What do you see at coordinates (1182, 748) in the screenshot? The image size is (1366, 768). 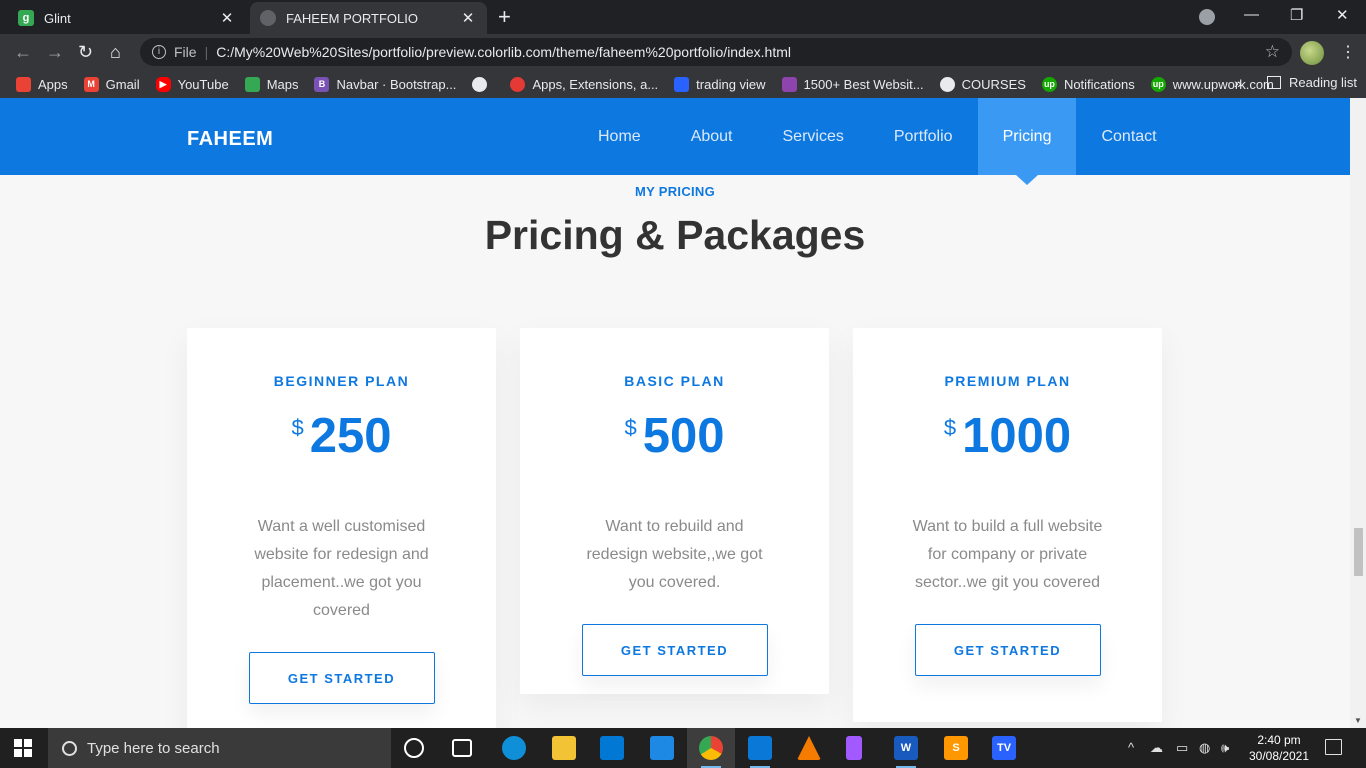 I see `battery-icon: ▭` at bounding box center [1182, 748].